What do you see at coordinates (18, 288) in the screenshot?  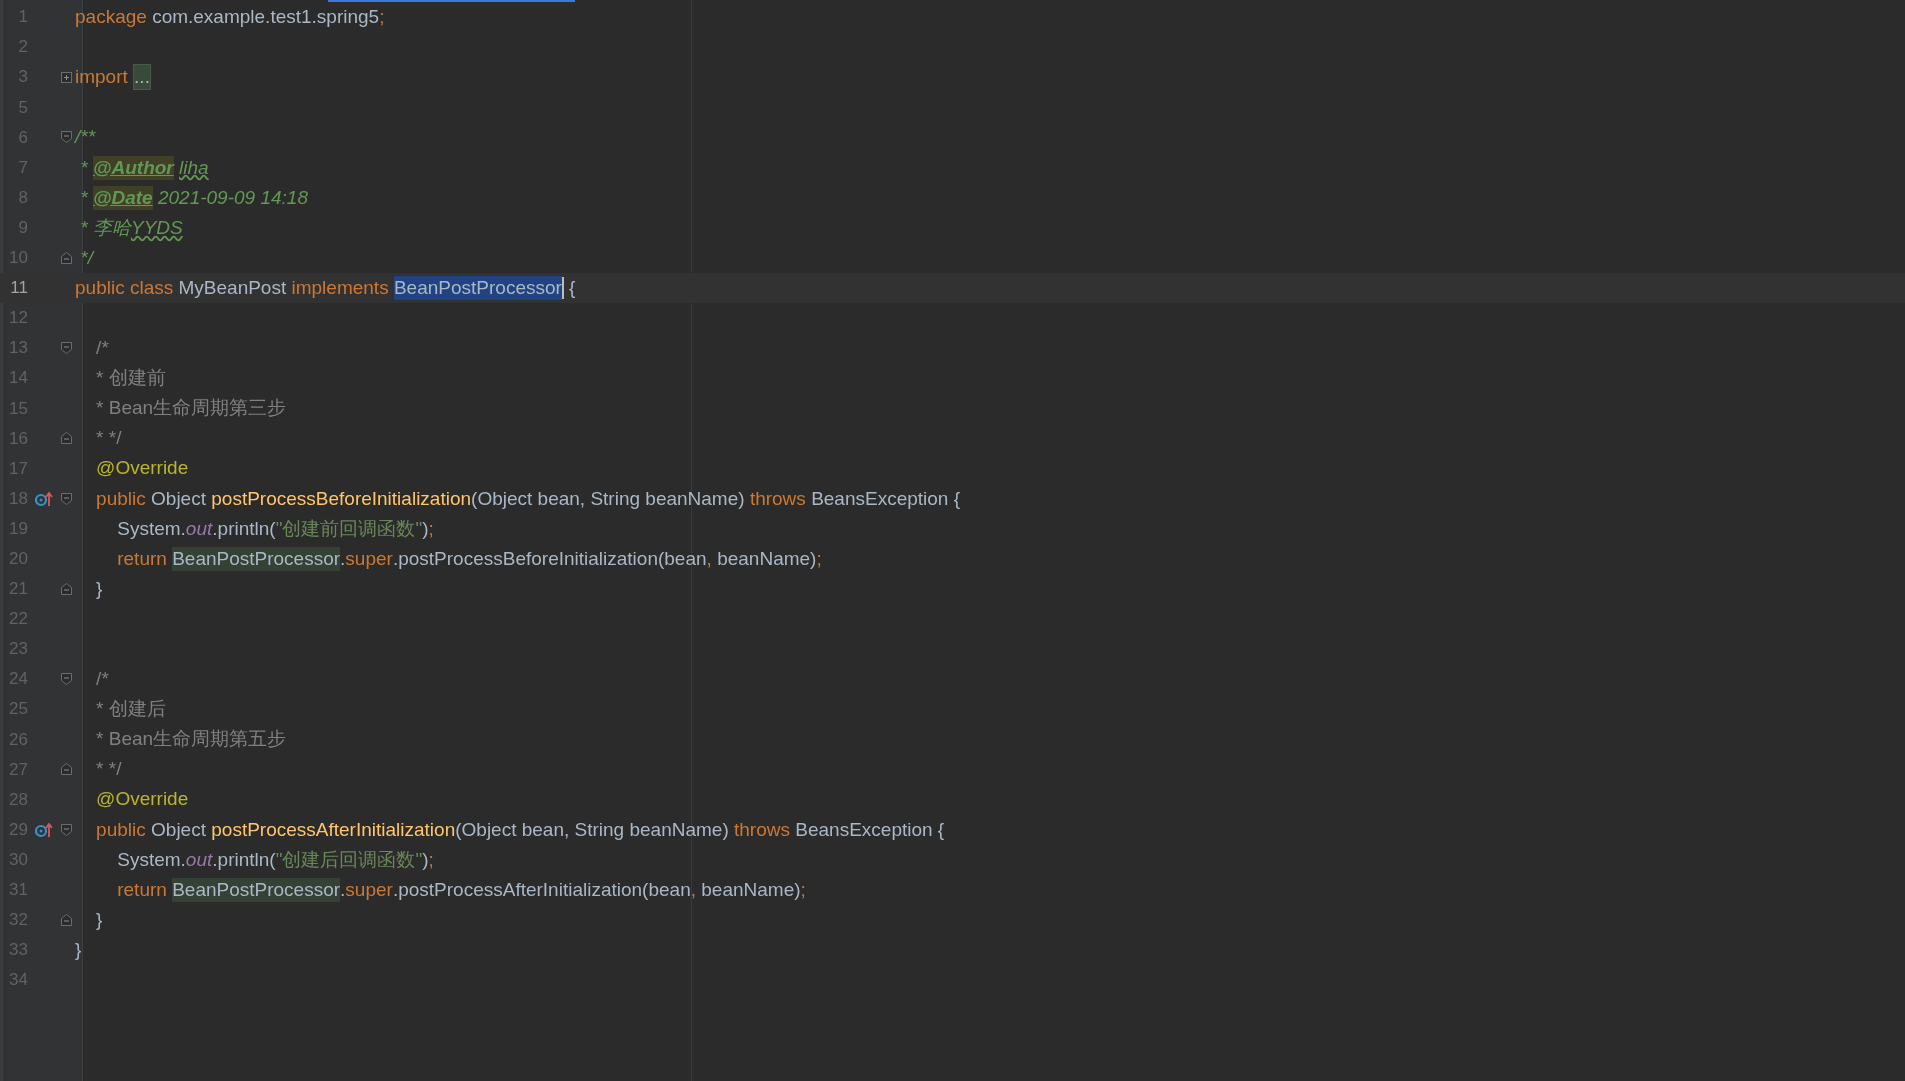 I see `line-number: 11` at bounding box center [18, 288].